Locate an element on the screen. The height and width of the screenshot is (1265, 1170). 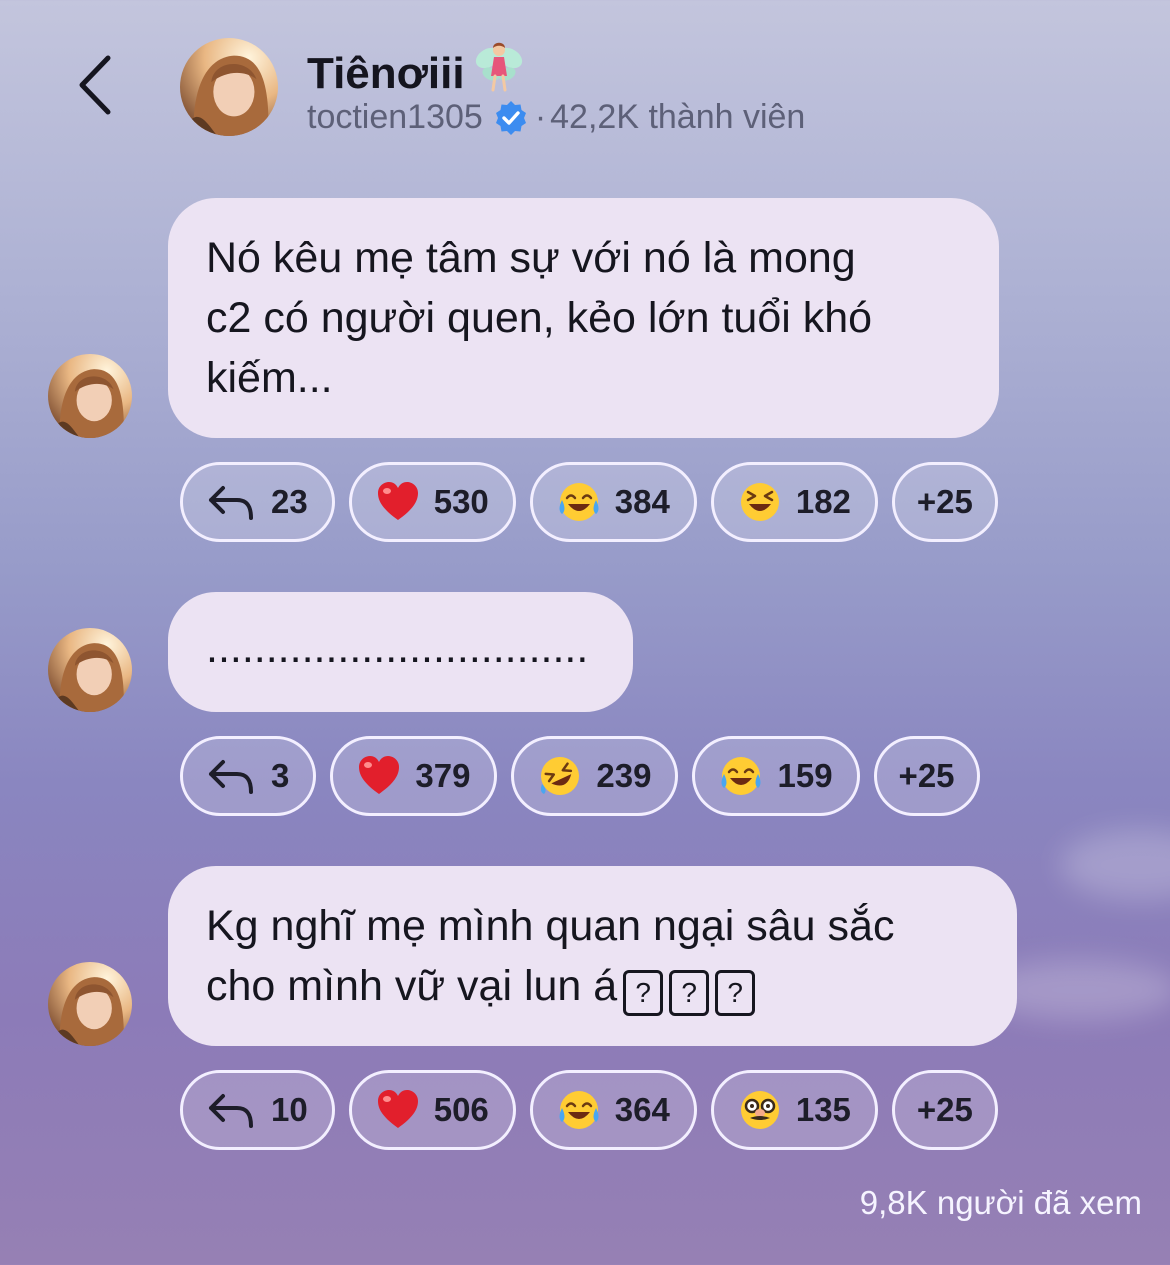
reaction-bar: 10 506 364 135 +25 is located at coordinates (589, 1110).